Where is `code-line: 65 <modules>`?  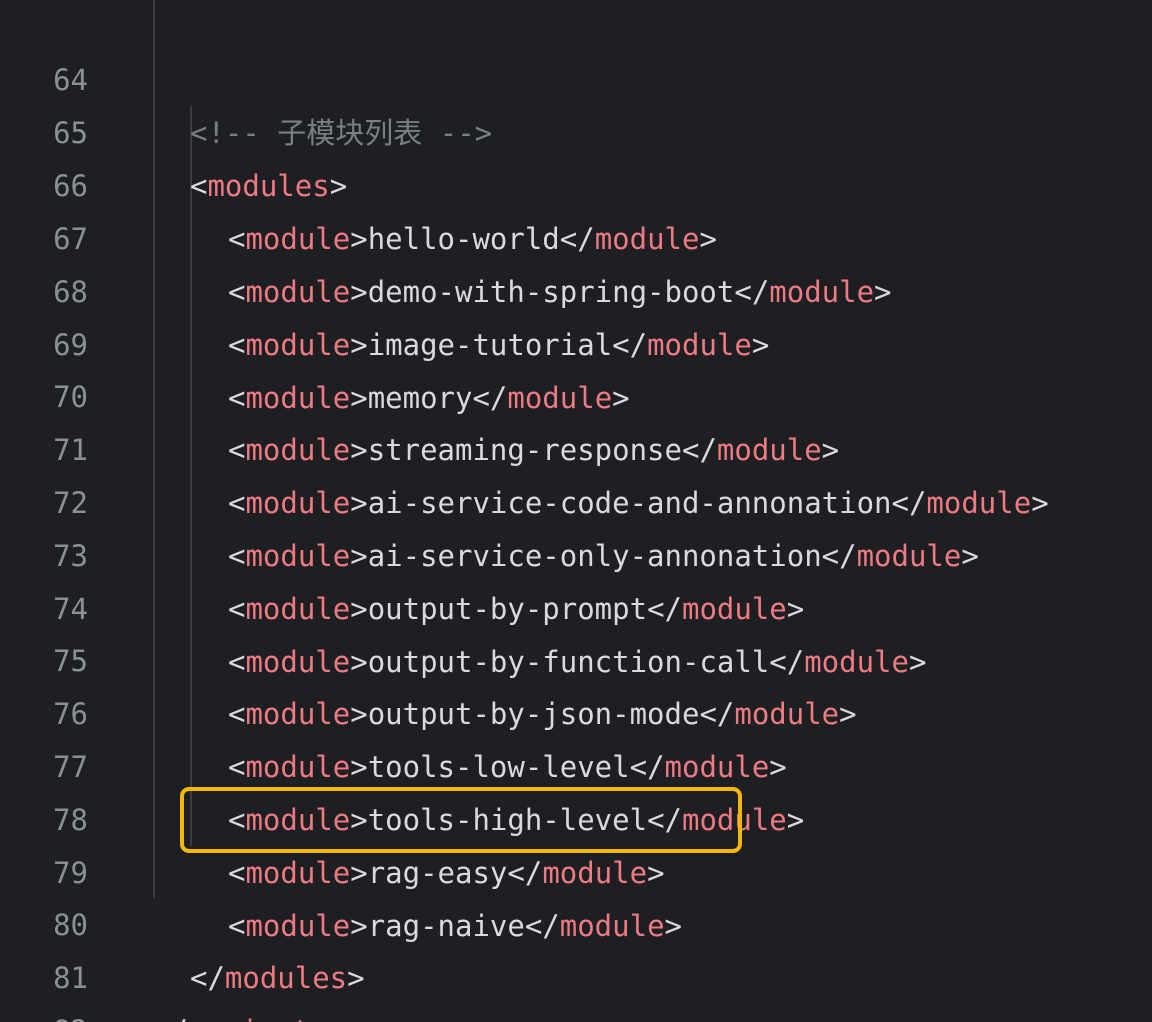 code-line: 65 <modules> is located at coordinates (576, 128).